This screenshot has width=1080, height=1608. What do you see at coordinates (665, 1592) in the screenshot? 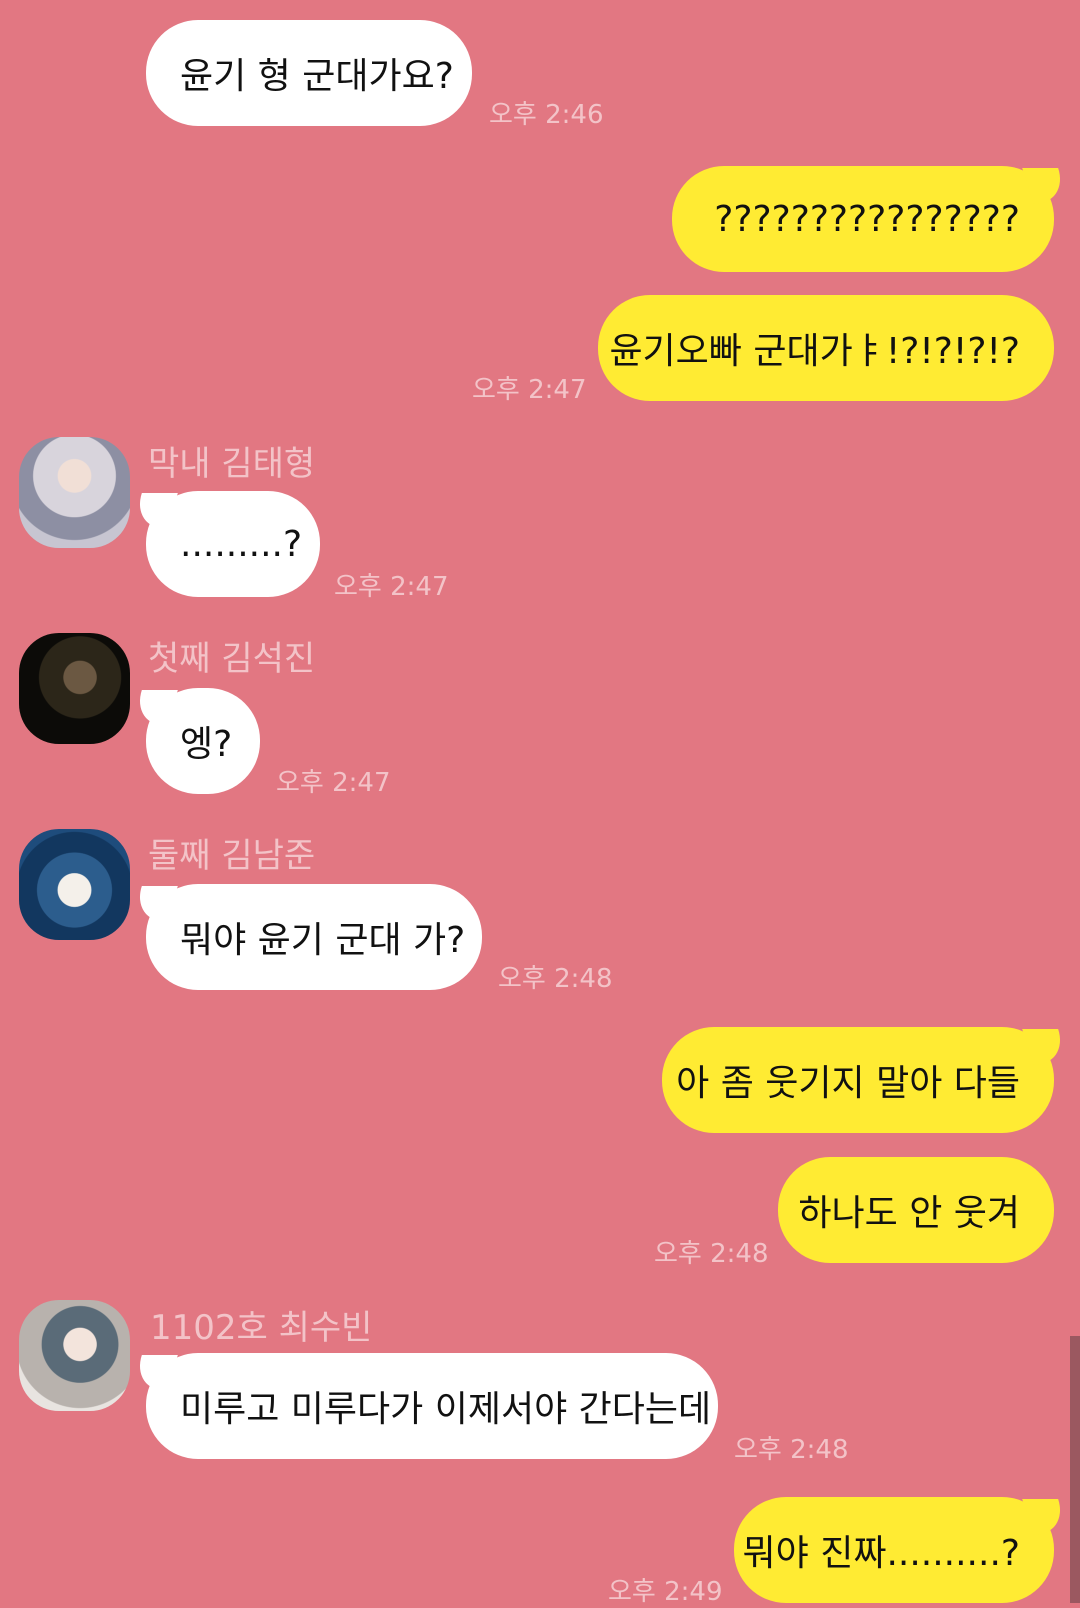
I see `message-time: 오후 2:49` at bounding box center [665, 1592].